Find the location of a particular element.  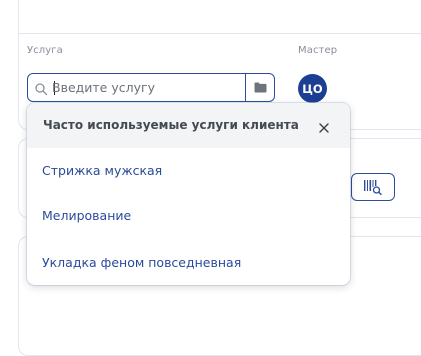

master-avatar: ЦО is located at coordinates (312, 88).